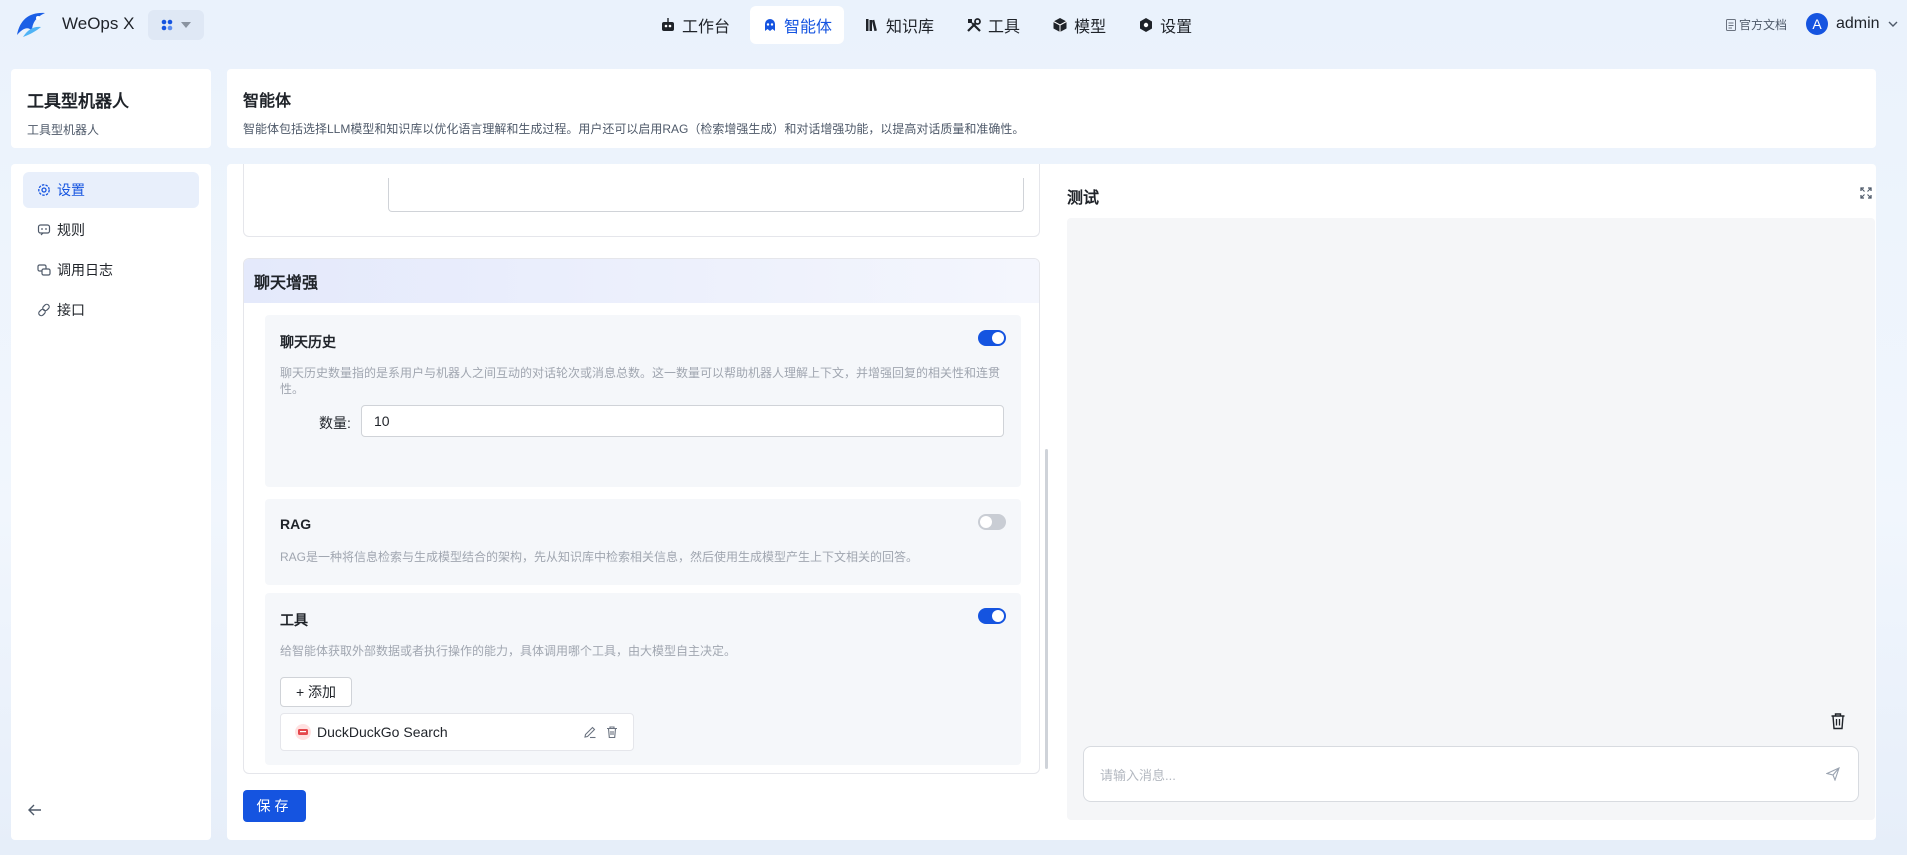 The width and height of the screenshot is (1907, 855). What do you see at coordinates (98, 23) in the screenshot?
I see `brand-name: WeOps X` at bounding box center [98, 23].